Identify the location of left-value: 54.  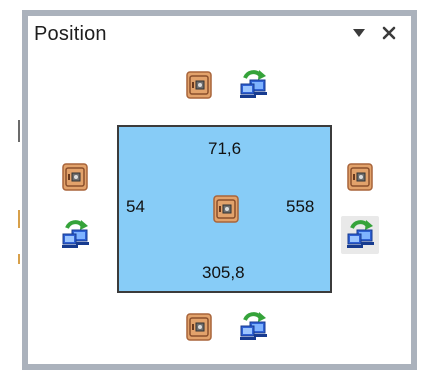
(135, 207).